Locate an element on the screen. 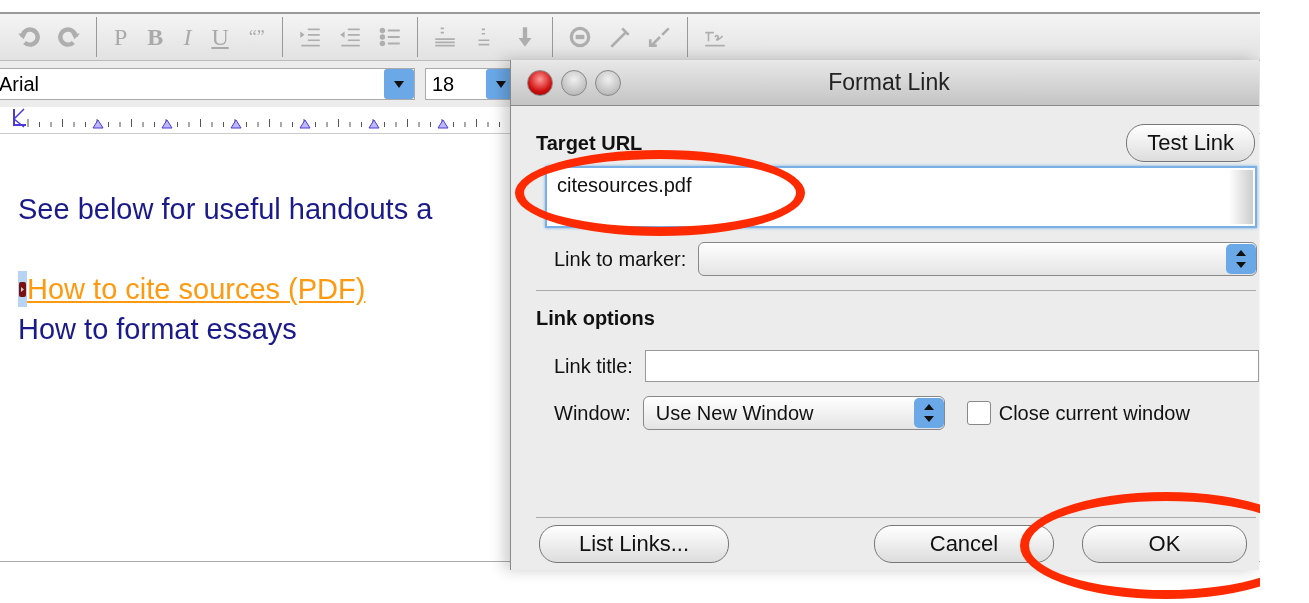 The image size is (1309, 603). zoom-window-button is located at coordinates (608, 82).